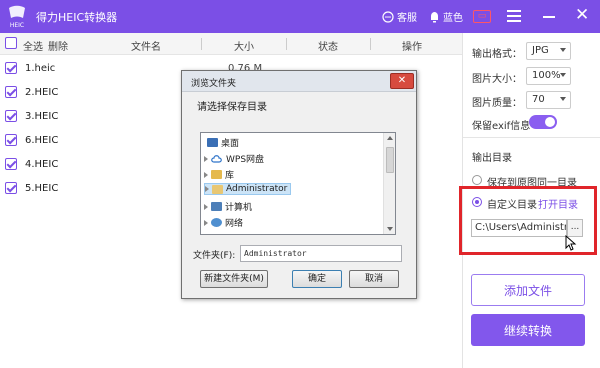 The image size is (600, 368). Describe the element at coordinates (17, 25) in the screenshot. I see `logo-text: HEIC` at that location.